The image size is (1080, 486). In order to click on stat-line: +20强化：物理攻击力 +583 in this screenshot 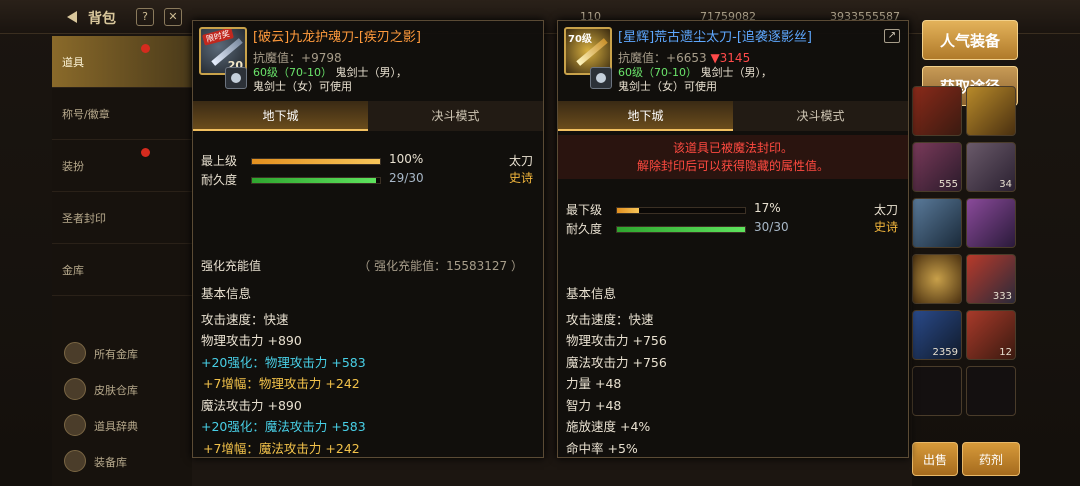, I will do `click(283, 362)`.